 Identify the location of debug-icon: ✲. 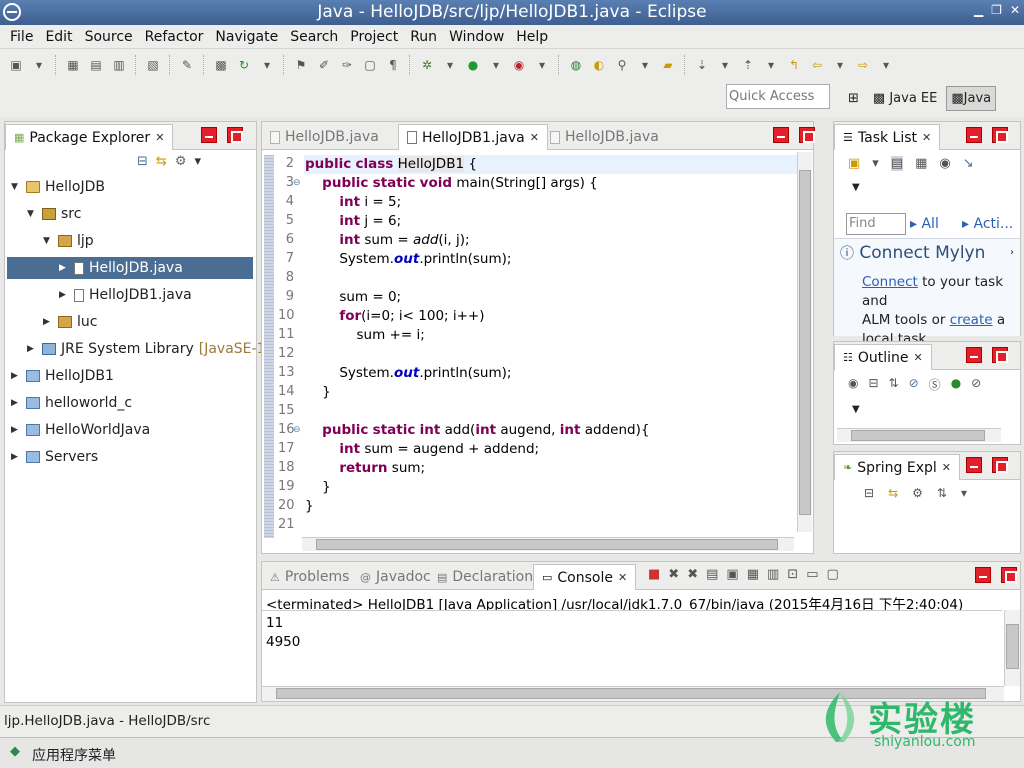
(427, 65).